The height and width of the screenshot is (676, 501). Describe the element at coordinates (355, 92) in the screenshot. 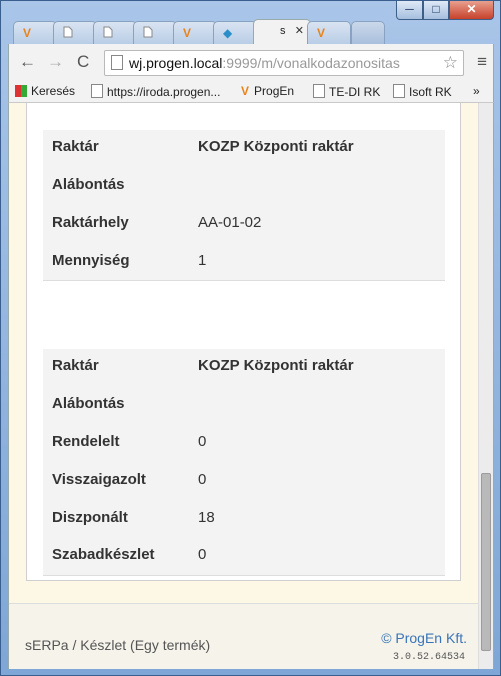

I see `bookmark-label: TE-DI RK` at that location.